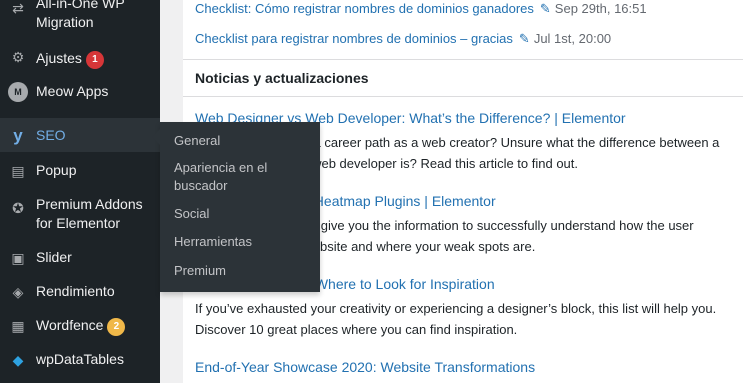 This screenshot has width=743, height=383. I want to click on sidebar-item-label: SEO, so click(51, 135).